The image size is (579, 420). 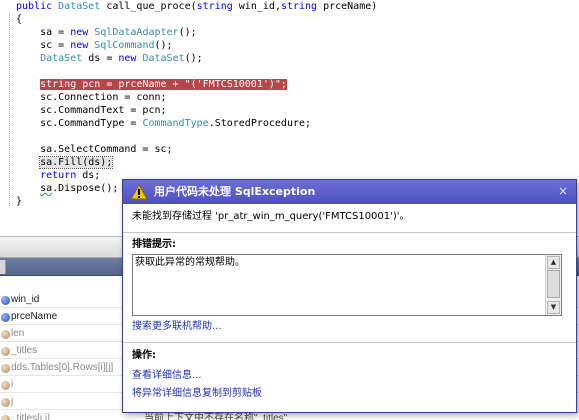 I want to click on code-token: {, so click(x=19, y=19).